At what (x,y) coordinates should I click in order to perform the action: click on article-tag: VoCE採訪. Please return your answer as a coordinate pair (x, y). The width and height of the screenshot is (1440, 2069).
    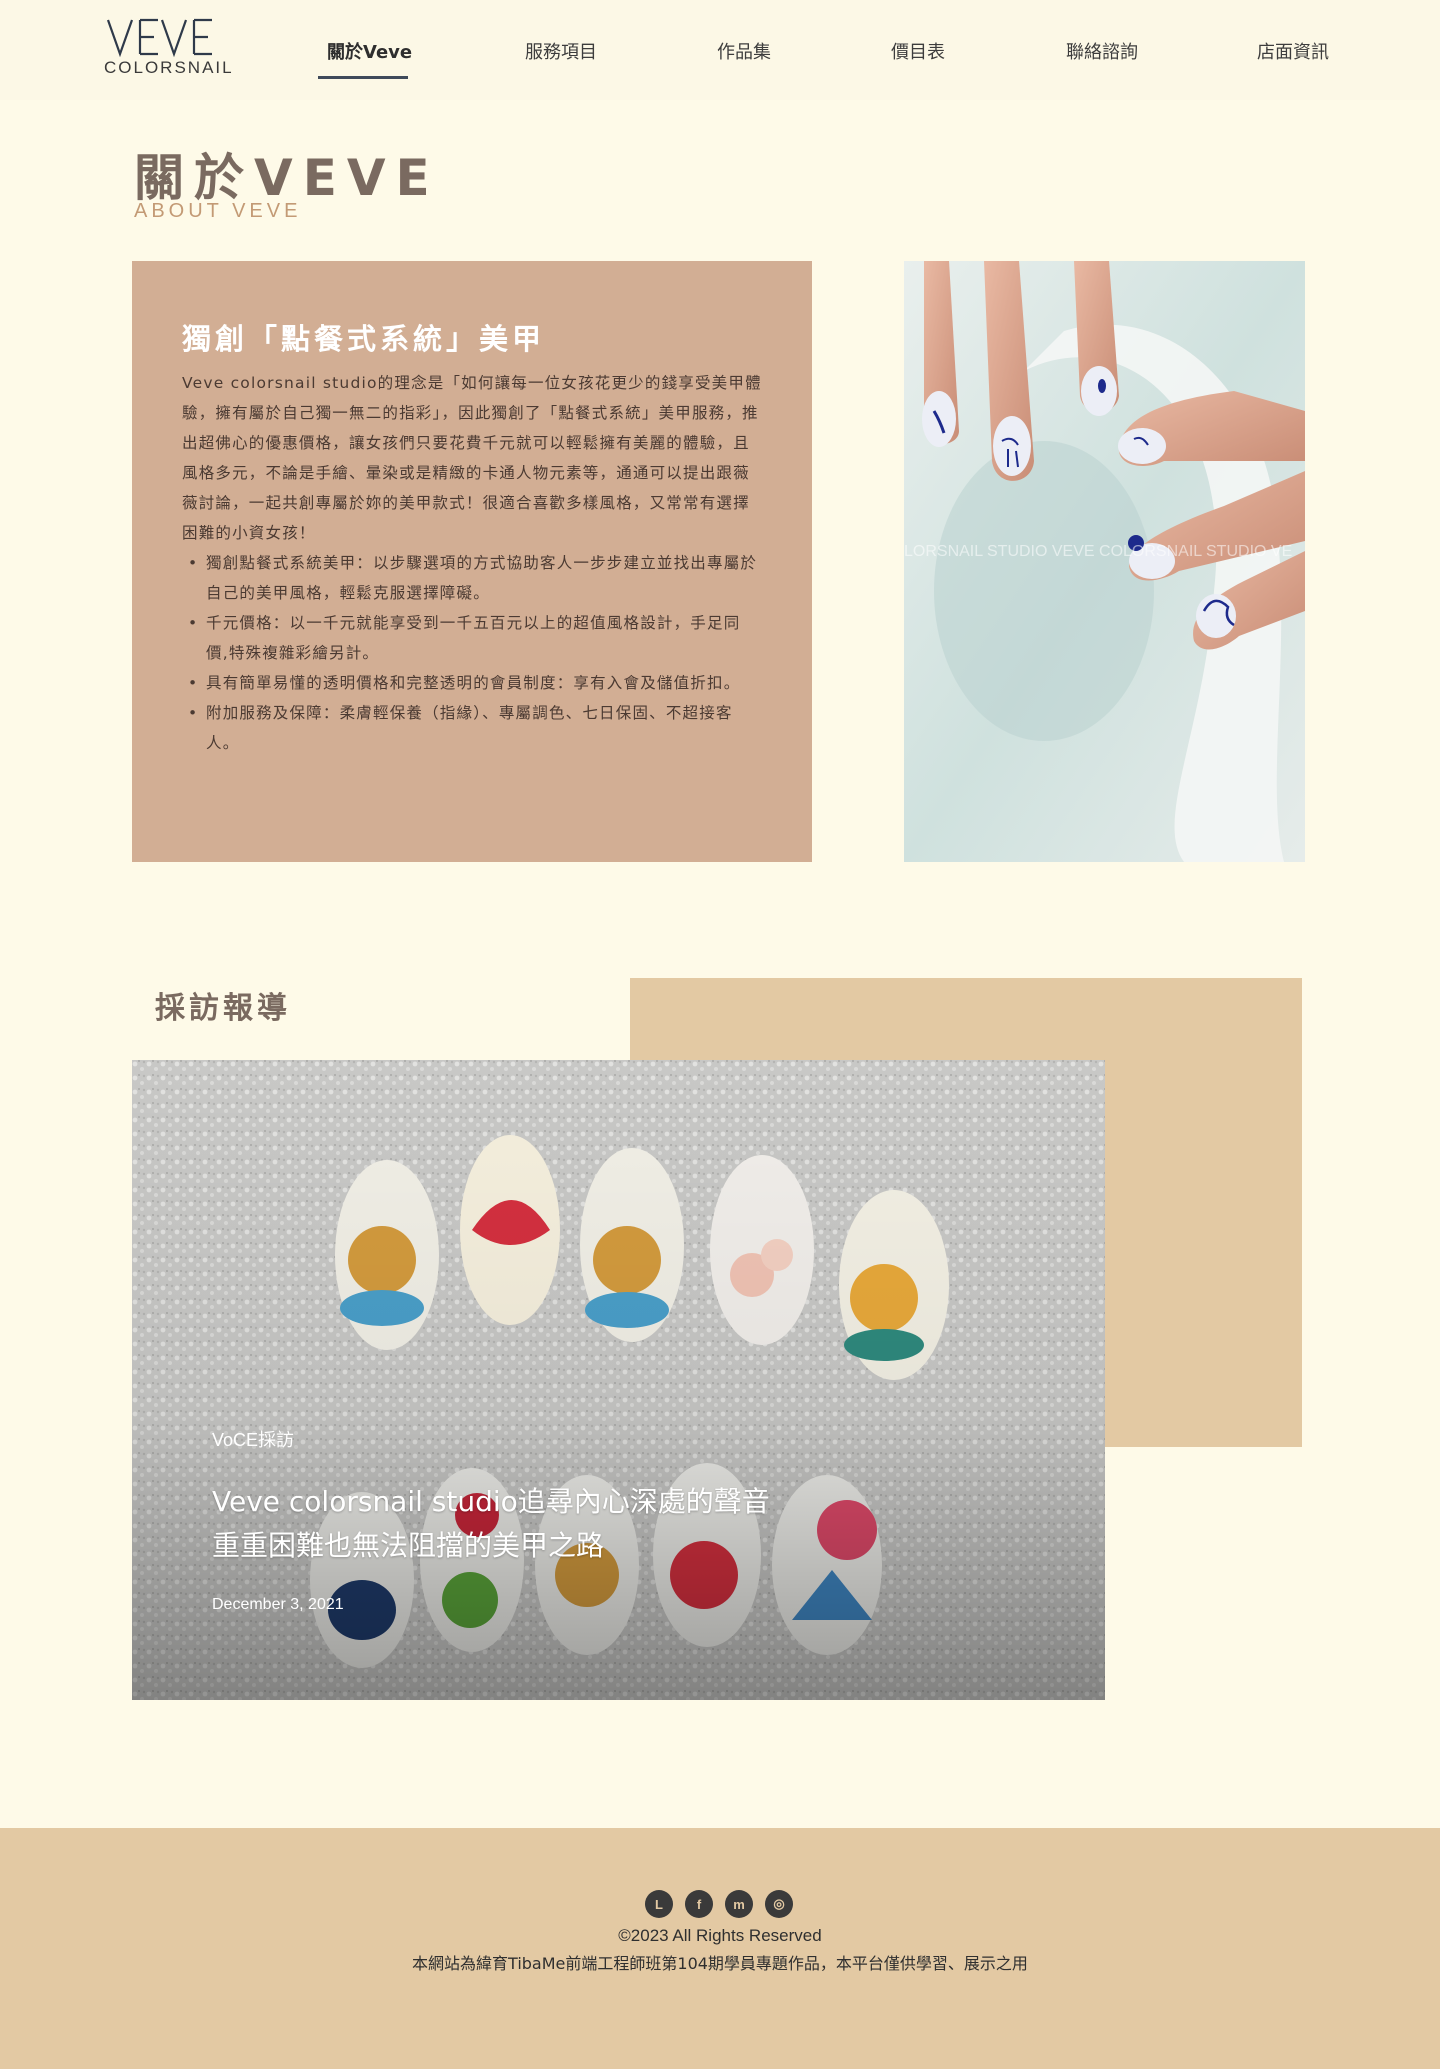
    Looking at the image, I should click on (253, 1440).